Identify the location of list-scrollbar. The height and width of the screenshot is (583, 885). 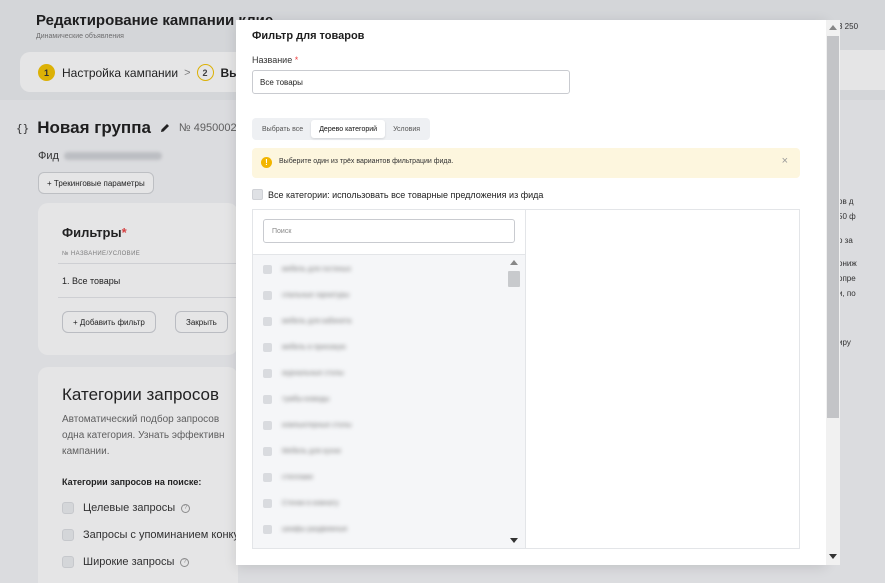
(514, 401).